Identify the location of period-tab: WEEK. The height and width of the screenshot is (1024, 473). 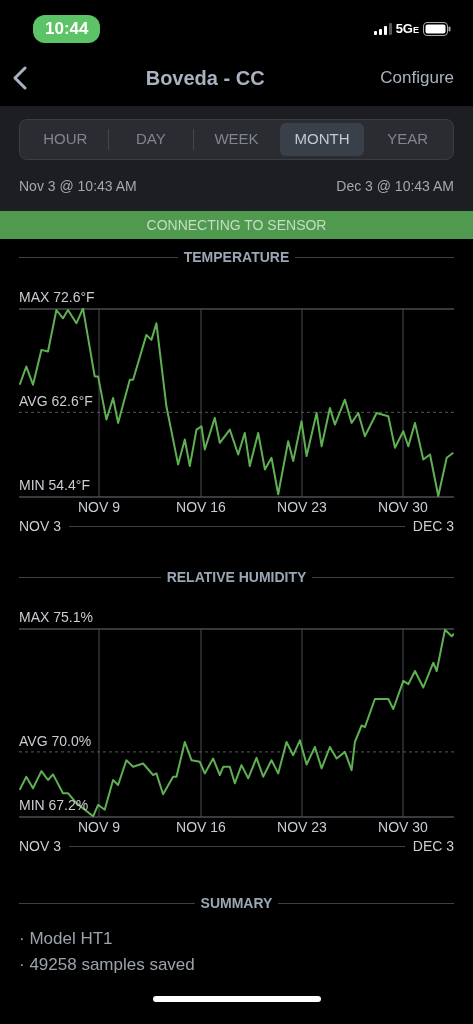
(236, 139).